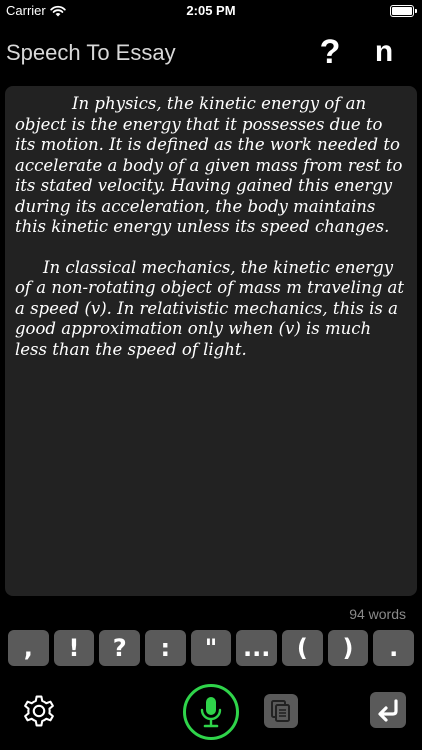  Describe the element at coordinates (302, 648) in the screenshot. I see `open-paren-key: (` at that location.